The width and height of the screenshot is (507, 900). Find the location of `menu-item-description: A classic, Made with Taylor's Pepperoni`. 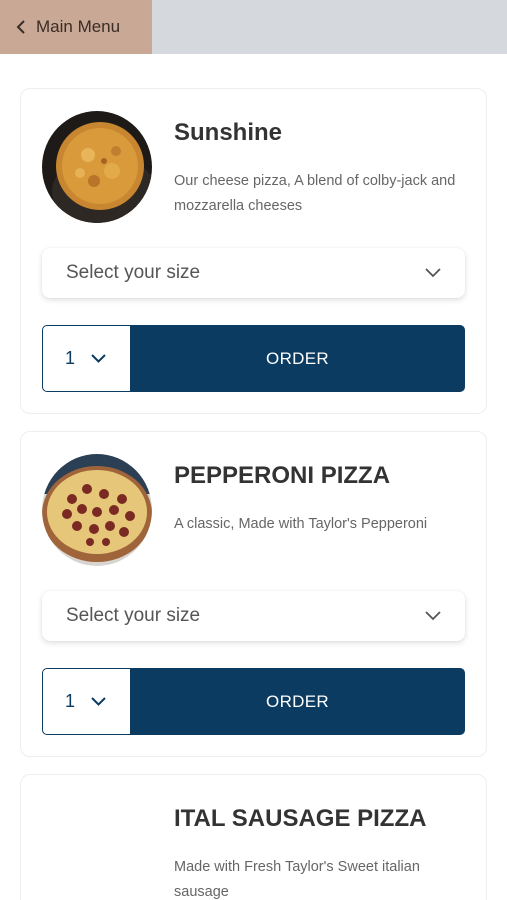

menu-item-description: A classic, Made with Taylor's Pepperoni is located at coordinates (301, 524).